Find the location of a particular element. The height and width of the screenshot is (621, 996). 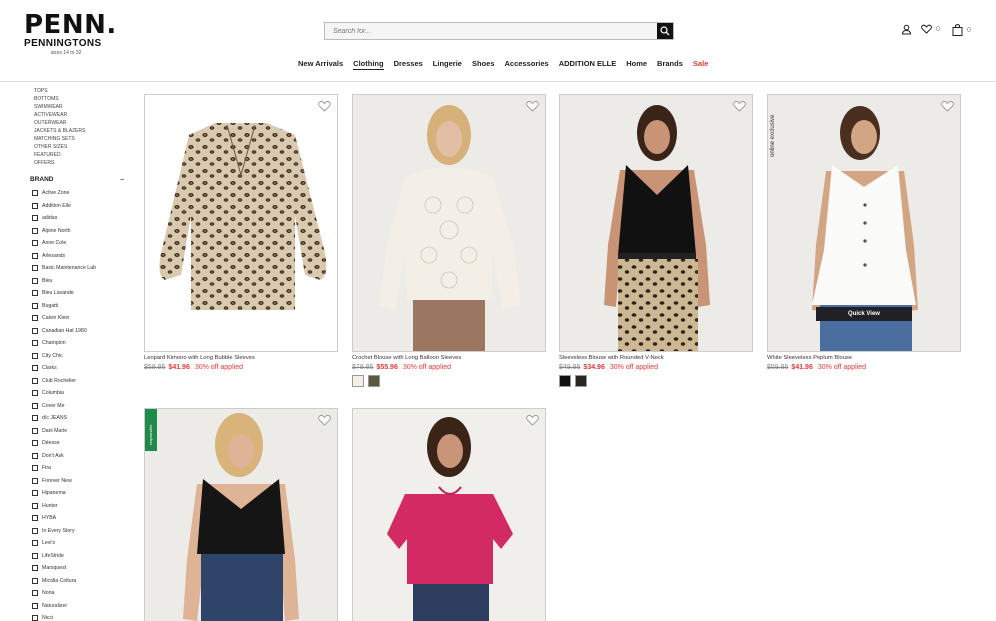

brand-filter-option: HYBA is located at coordinates (80, 518).